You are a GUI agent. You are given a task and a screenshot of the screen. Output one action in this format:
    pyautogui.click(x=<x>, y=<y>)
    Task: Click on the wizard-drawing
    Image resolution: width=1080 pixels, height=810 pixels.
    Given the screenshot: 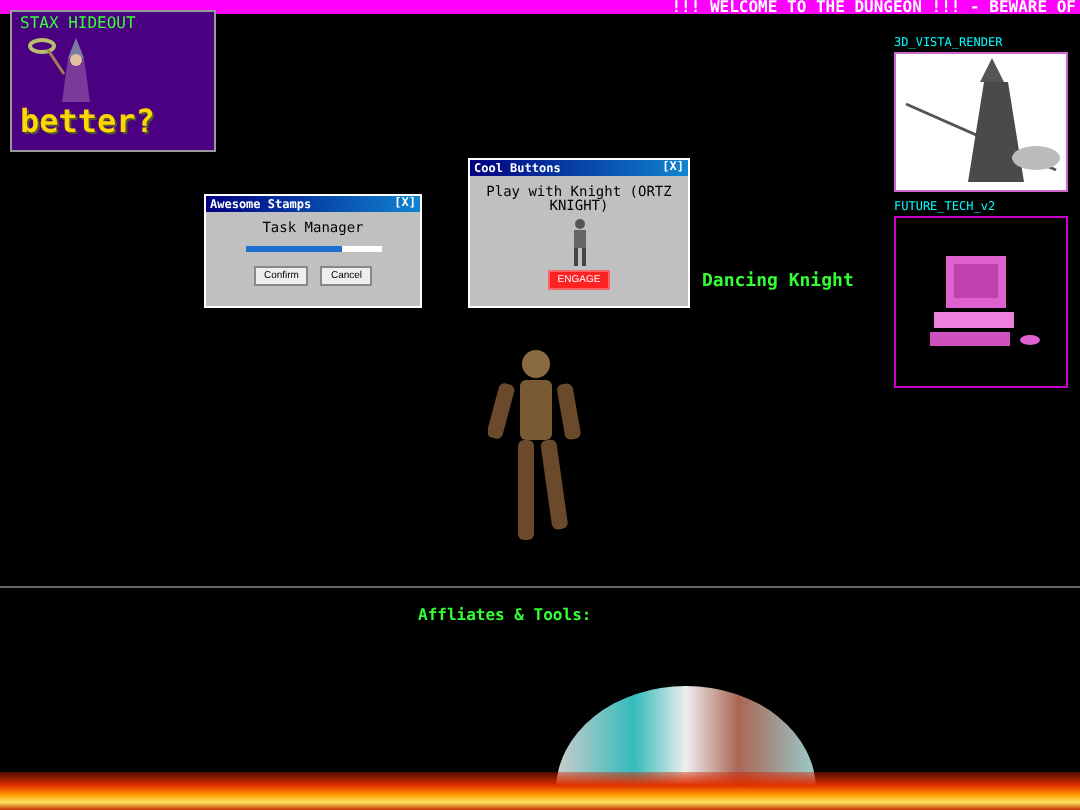 What is the action you would take?
    pyautogui.click(x=62, y=70)
    